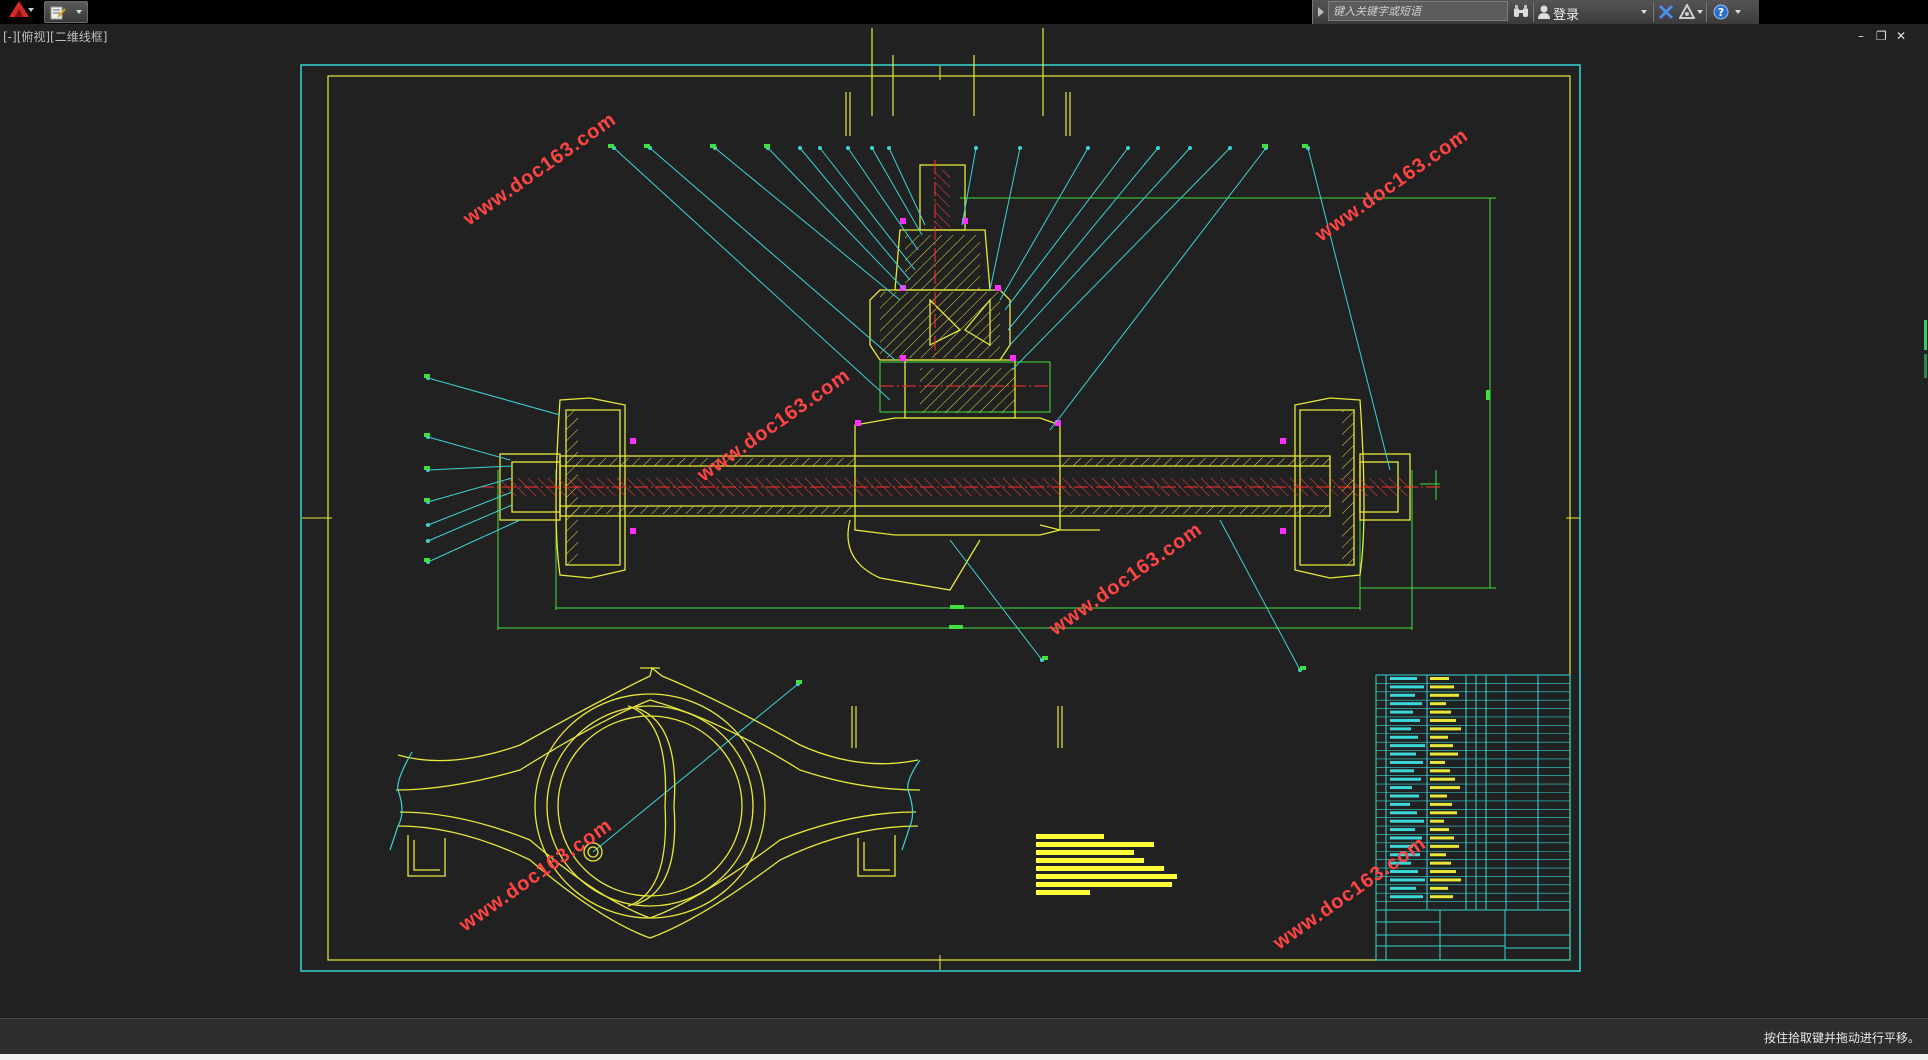 This screenshot has width=1928, height=1060. I want to click on user-icon, so click(1544, 11).